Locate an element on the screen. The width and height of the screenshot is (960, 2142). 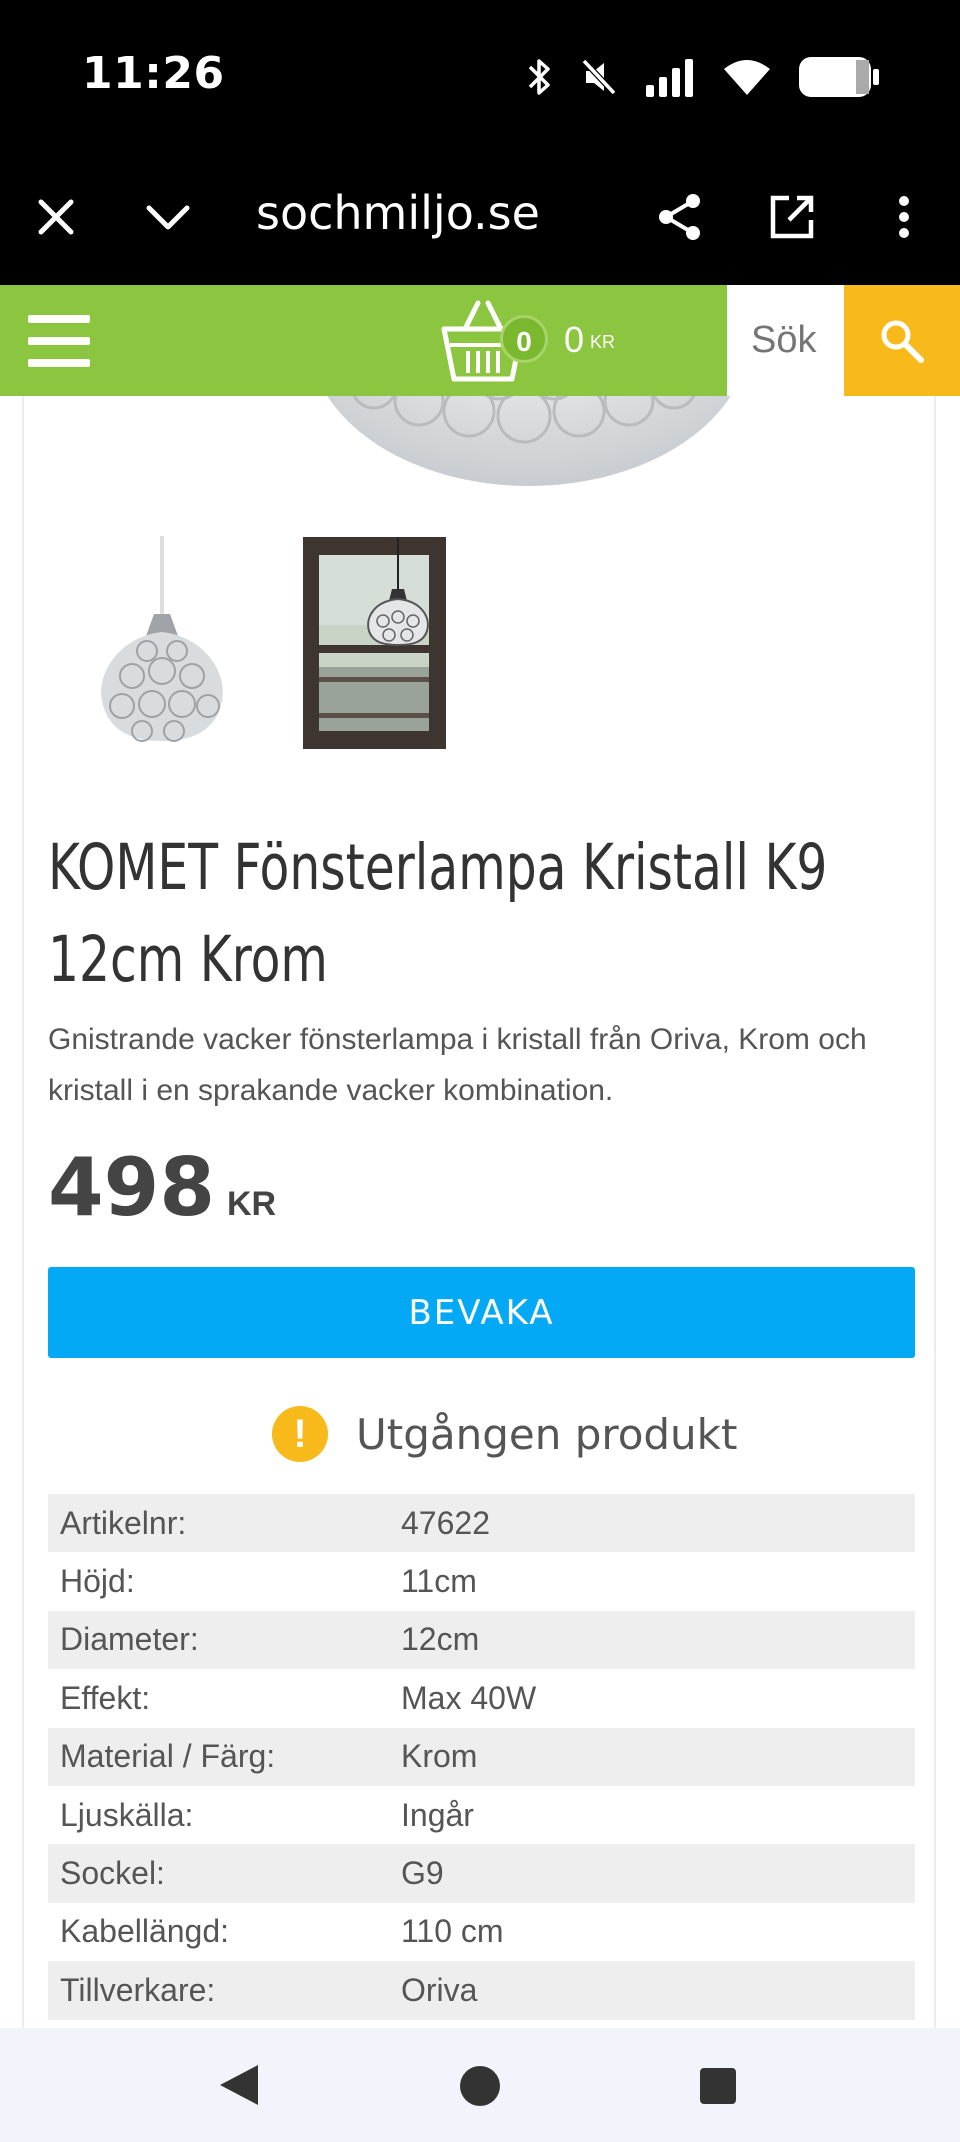
spec-key: Artikelnr: is located at coordinates (123, 1522).